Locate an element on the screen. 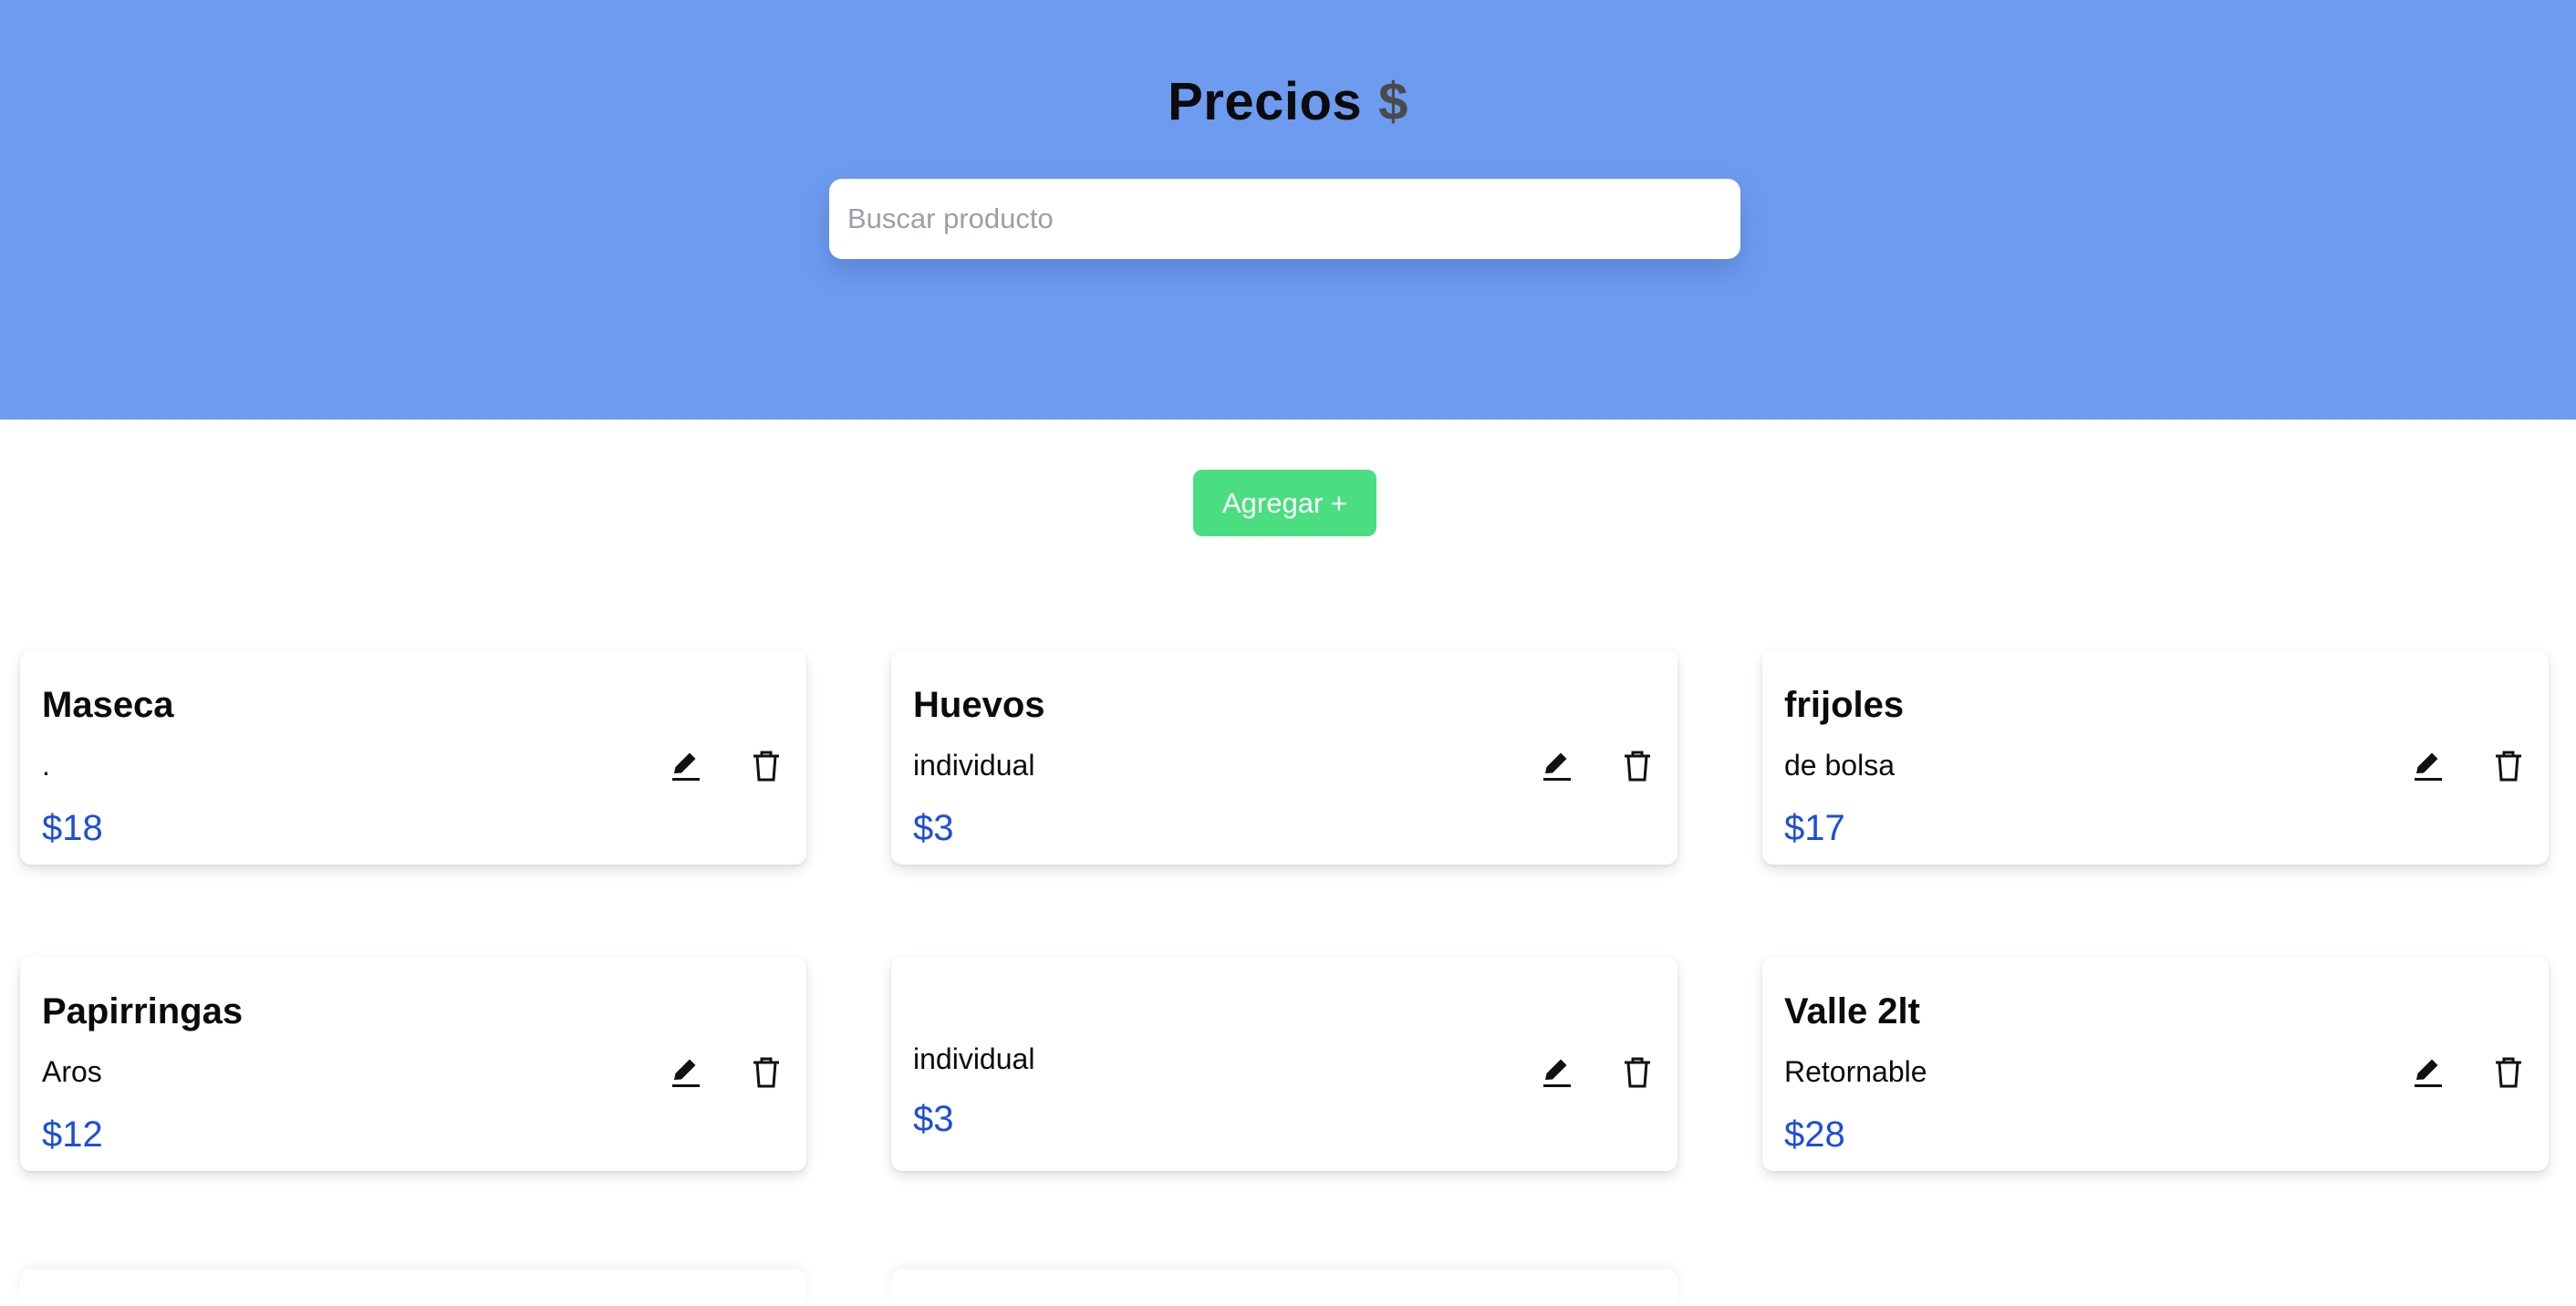 This screenshot has width=2576, height=1306. page-title-text: Precios is located at coordinates (1265, 101).